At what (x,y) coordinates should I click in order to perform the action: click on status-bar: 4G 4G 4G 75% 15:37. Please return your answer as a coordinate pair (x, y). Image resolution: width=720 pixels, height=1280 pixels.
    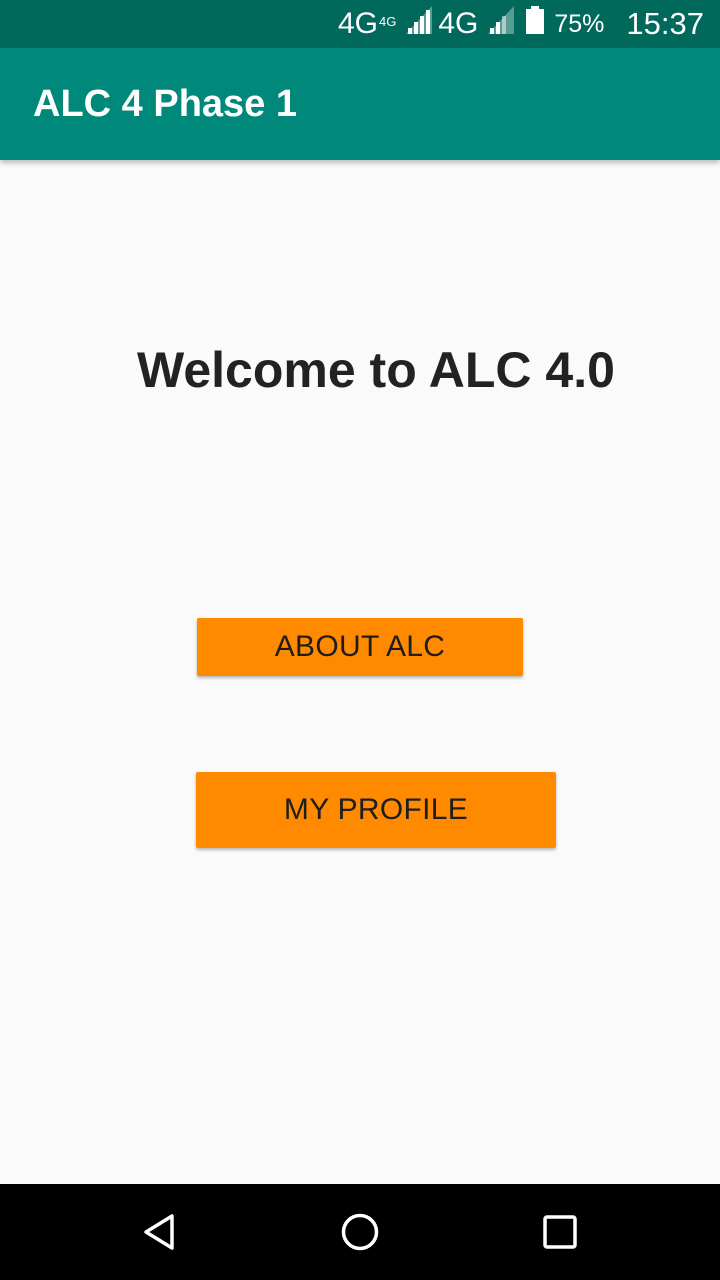
    Looking at the image, I should click on (360, 24).